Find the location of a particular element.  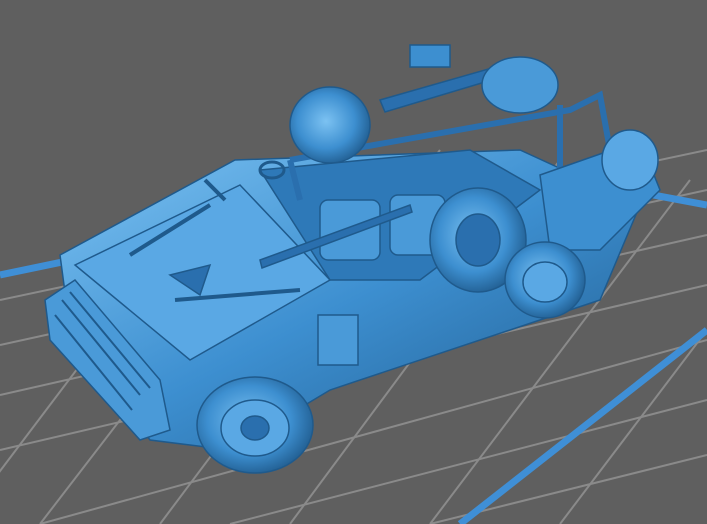

rear-spare-wheel is located at coordinates (330, 125).